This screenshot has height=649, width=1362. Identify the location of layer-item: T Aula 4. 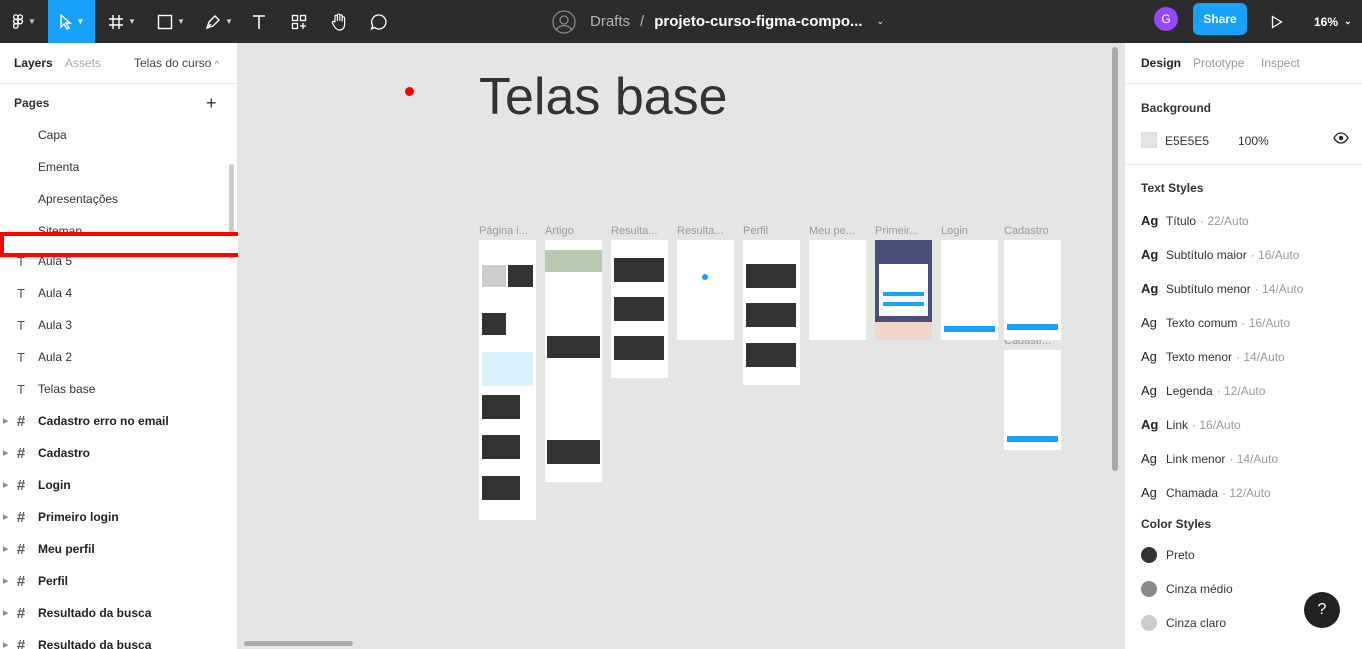
(118, 293).